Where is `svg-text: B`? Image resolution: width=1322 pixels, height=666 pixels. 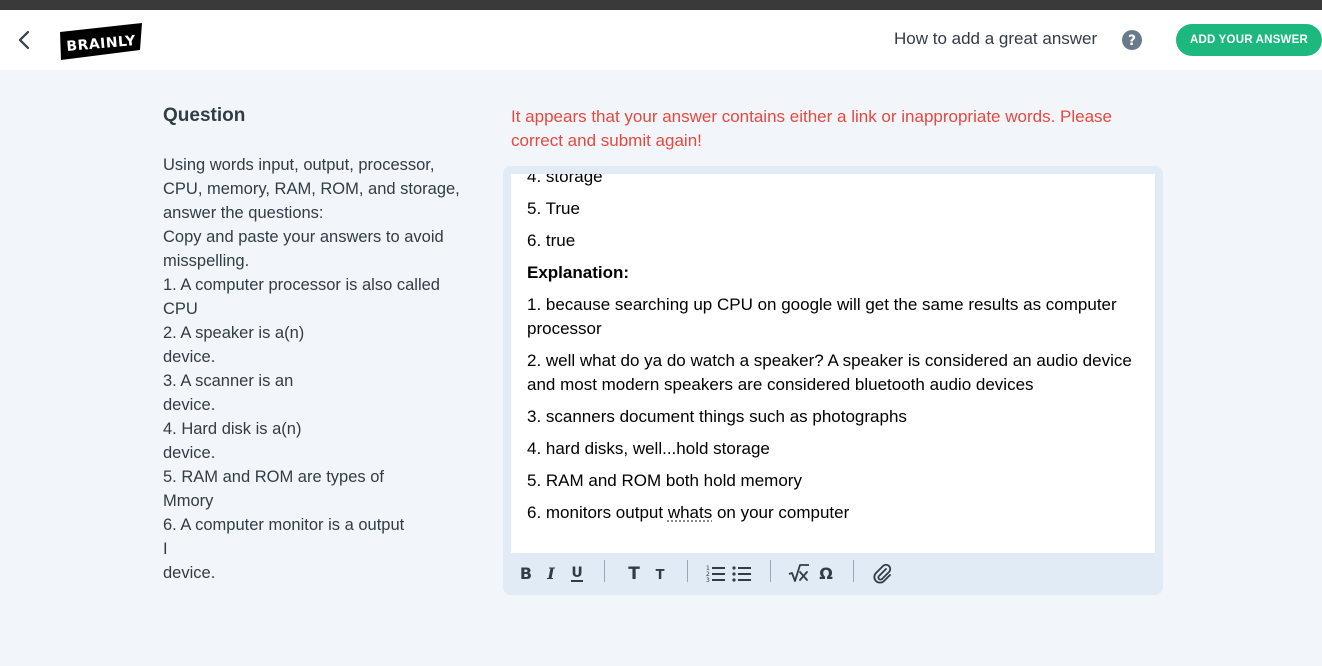 svg-text: B is located at coordinates (526, 573).